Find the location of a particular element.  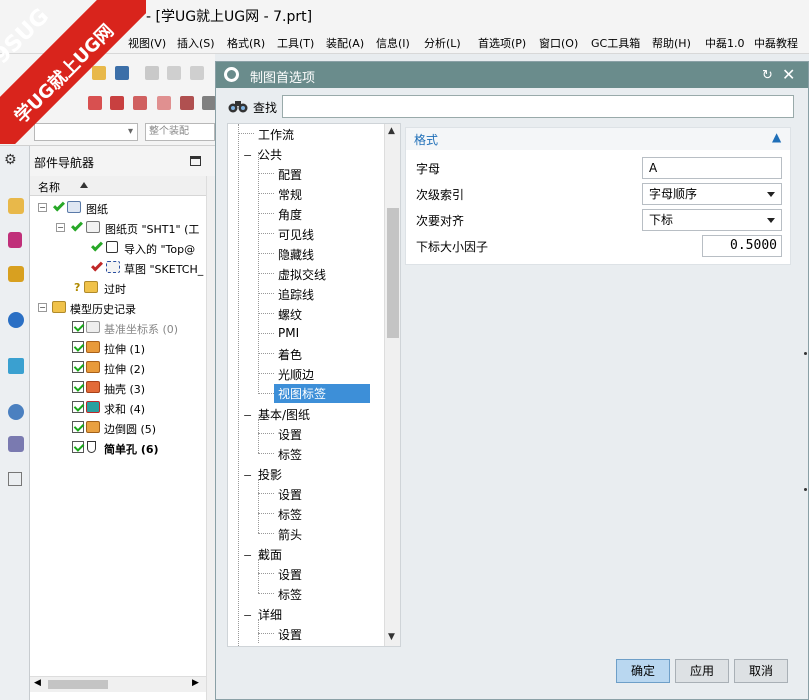

menu-zhonglei-tutorial: 中磊教程 is located at coordinates (776, 43).